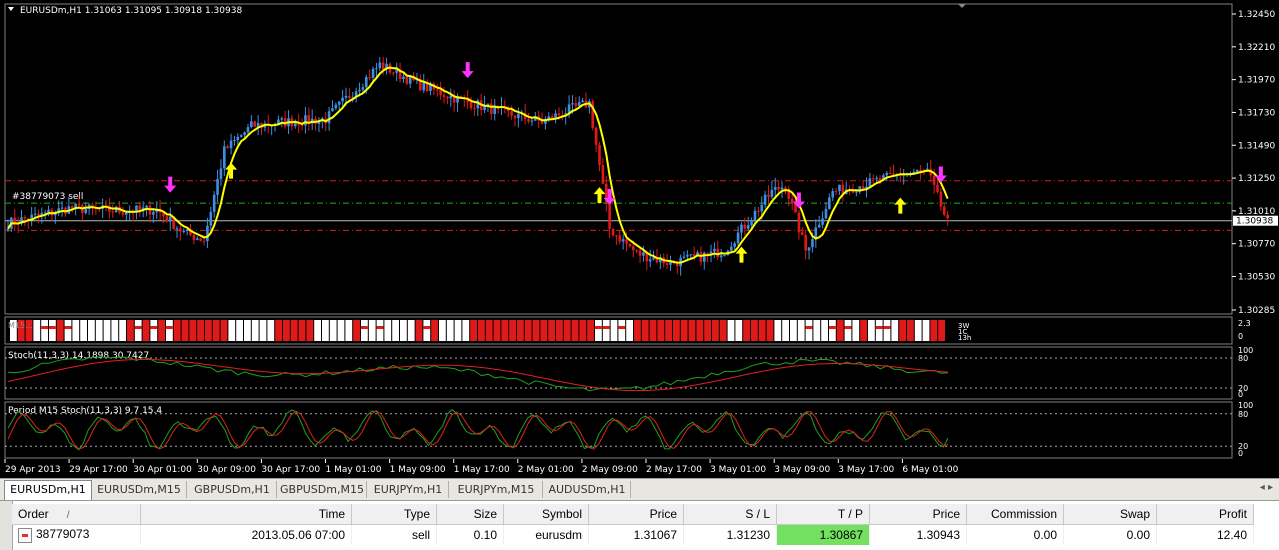  Describe the element at coordinates (1256, 146) in the screenshot. I see `price-tick-label: 1.31490` at that location.